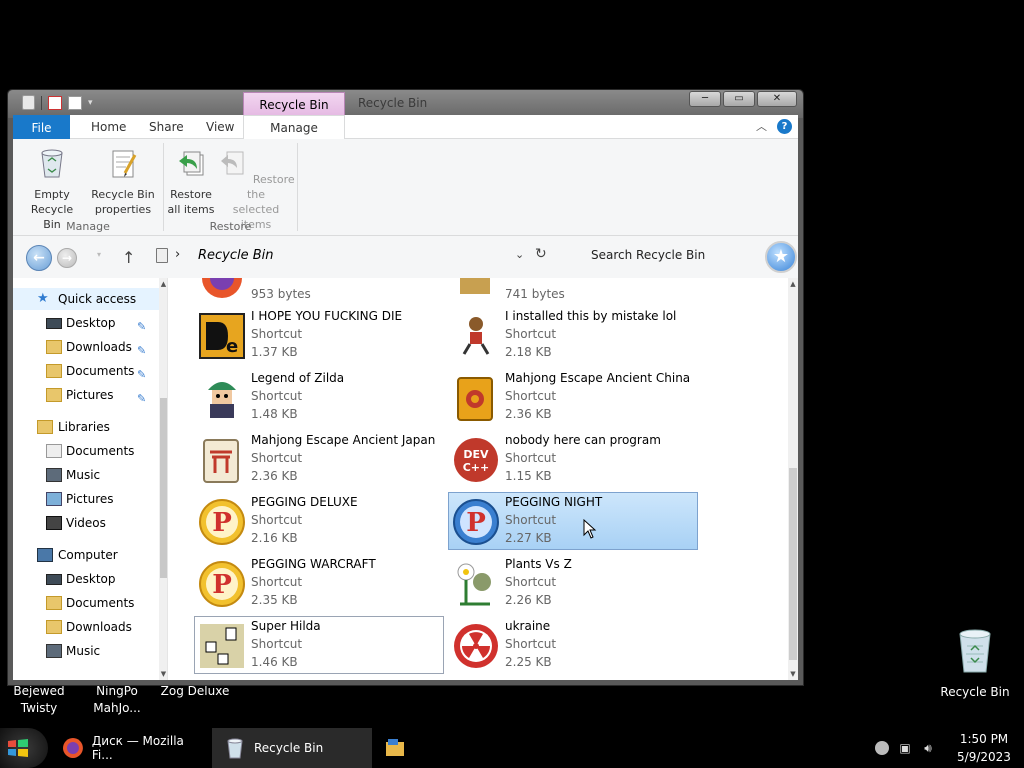  What do you see at coordinates (761, 126) in the screenshot?
I see `collapse-ribbon-icon: ︿` at bounding box center [761, 126].